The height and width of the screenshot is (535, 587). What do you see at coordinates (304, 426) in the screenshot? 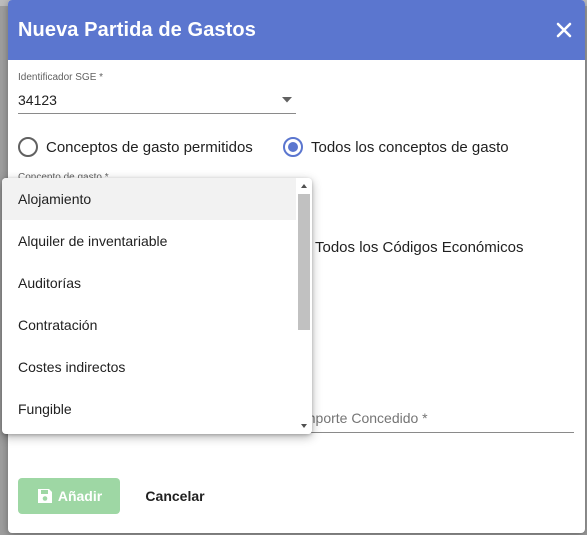
I see `scroll-down-arrow-icon` at bounding box center [304, 426].